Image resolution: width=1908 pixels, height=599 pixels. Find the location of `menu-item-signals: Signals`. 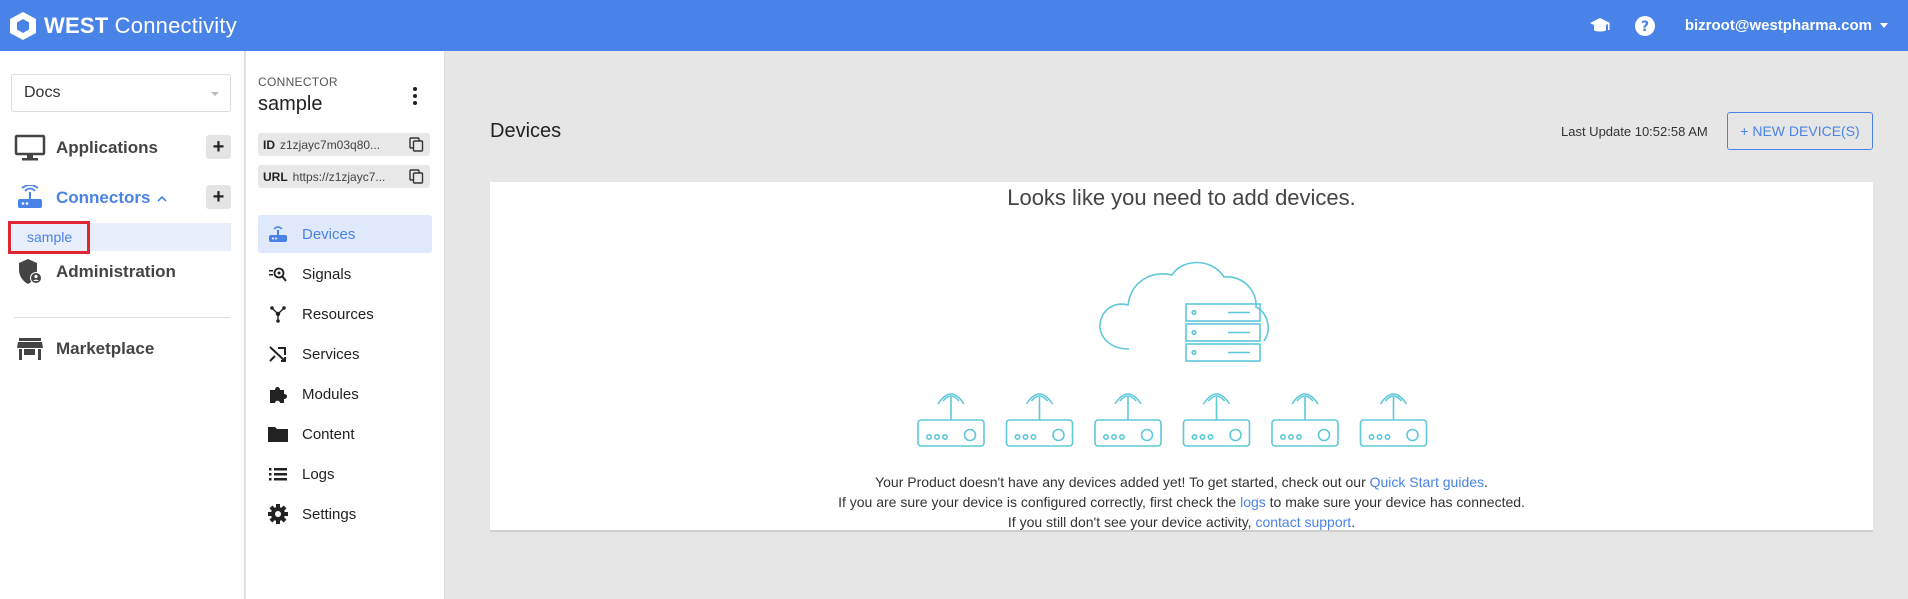

menu-item-signals: Signals is located at coordinates (345, 274).